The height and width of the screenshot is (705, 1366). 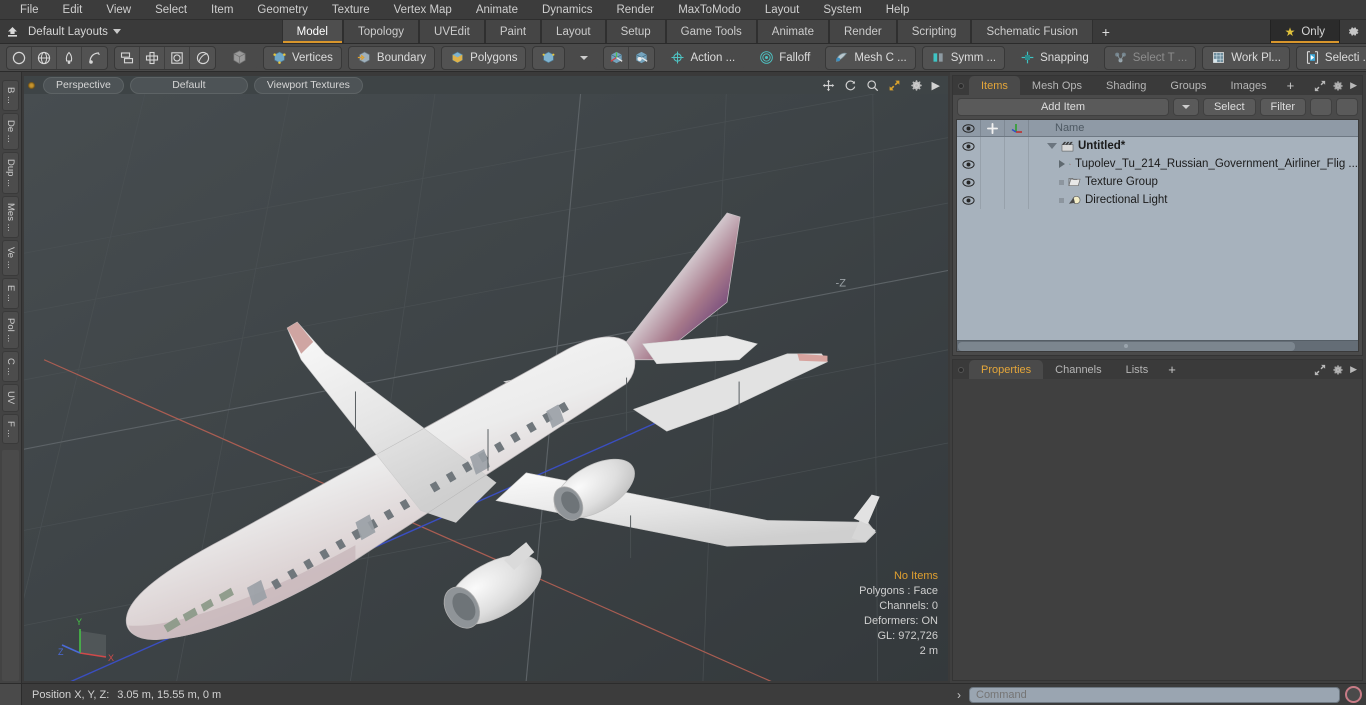 What do you see at coordinates (77, 31) in the screenshot?
I see `default-layouts-dropdown: Default Layouts` at bounding box center [77, 31].